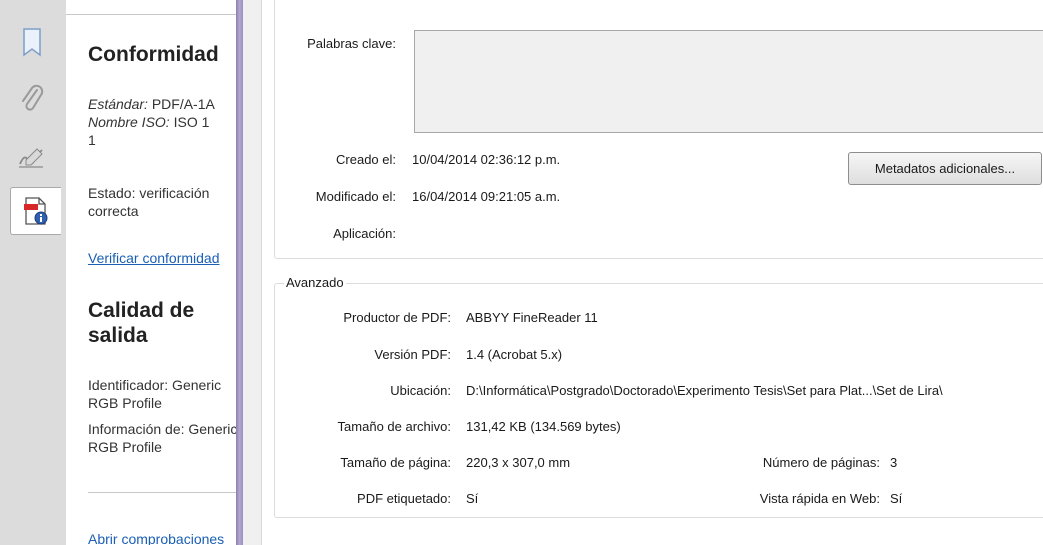  I want to click on created-value: 10/04/2014 02:36:12 p.m., so click(486, 159).